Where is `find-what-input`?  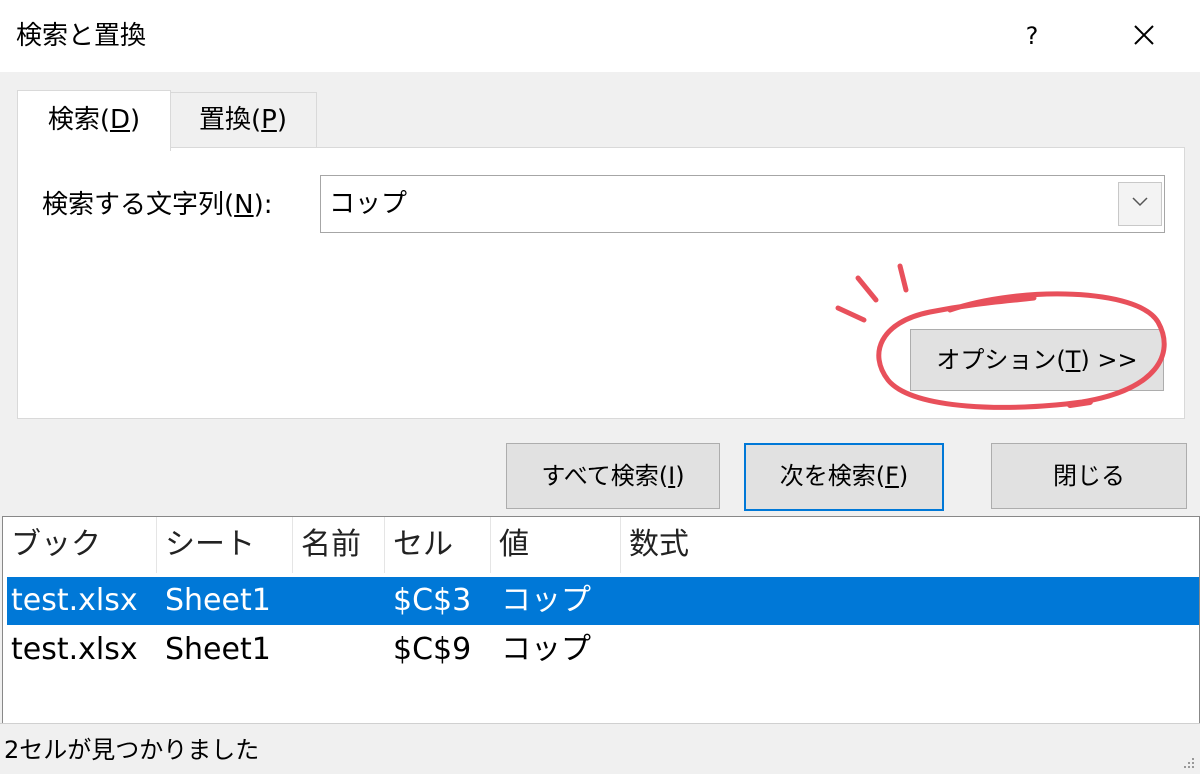
find-what-input is located at coordinates (720, 204).